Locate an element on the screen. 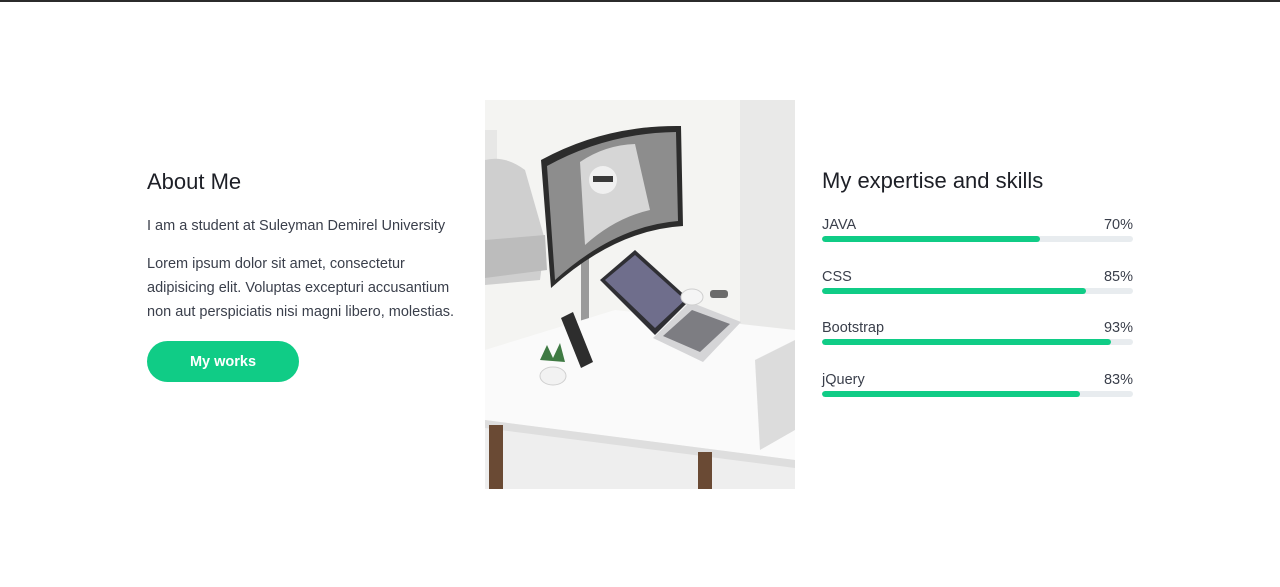 This screenshot has width=1280, height=587. skill-name: JAVA is located at coordinates (839, 225).